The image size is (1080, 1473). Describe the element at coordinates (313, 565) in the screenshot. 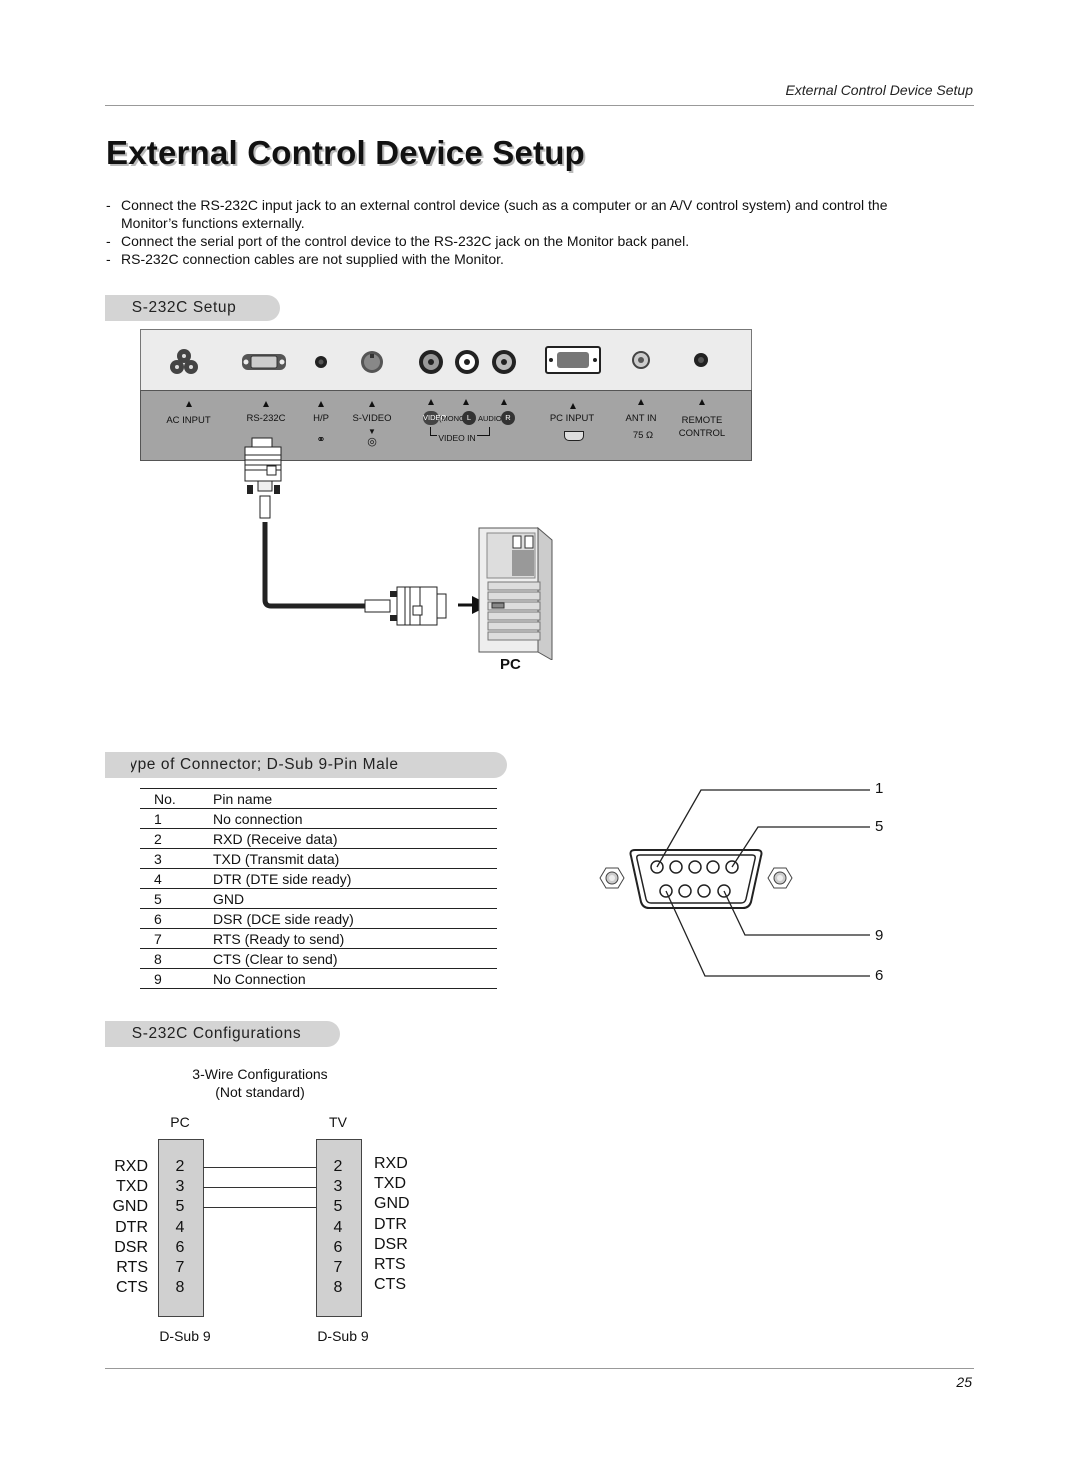

I see `serial-cable` at that location.